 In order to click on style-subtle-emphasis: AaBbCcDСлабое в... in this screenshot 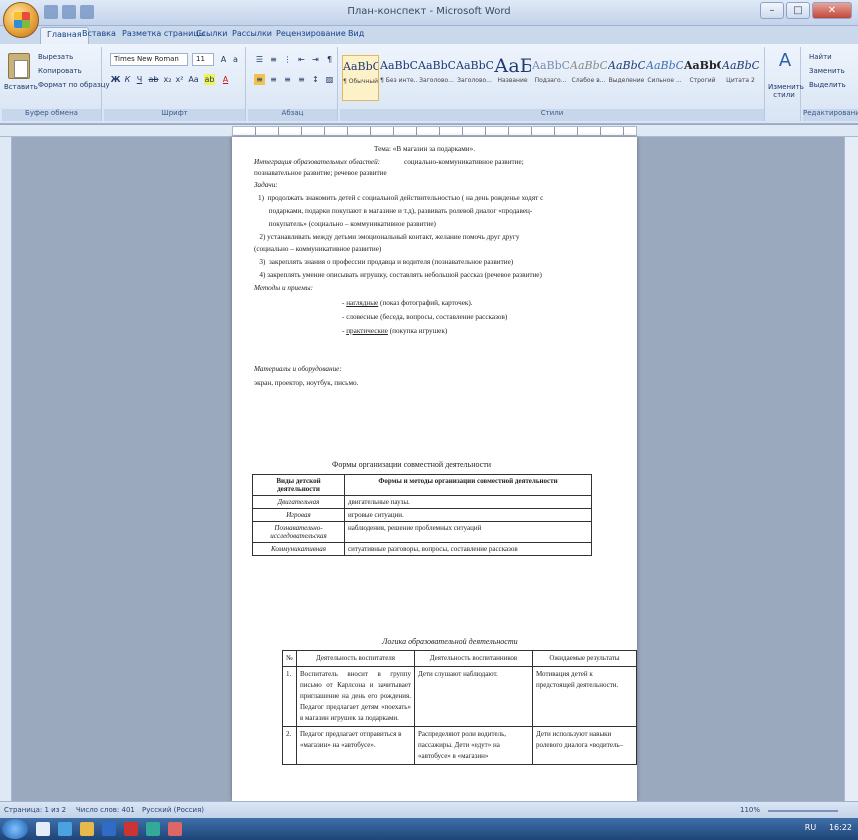, I will do `click(588, 78)`.